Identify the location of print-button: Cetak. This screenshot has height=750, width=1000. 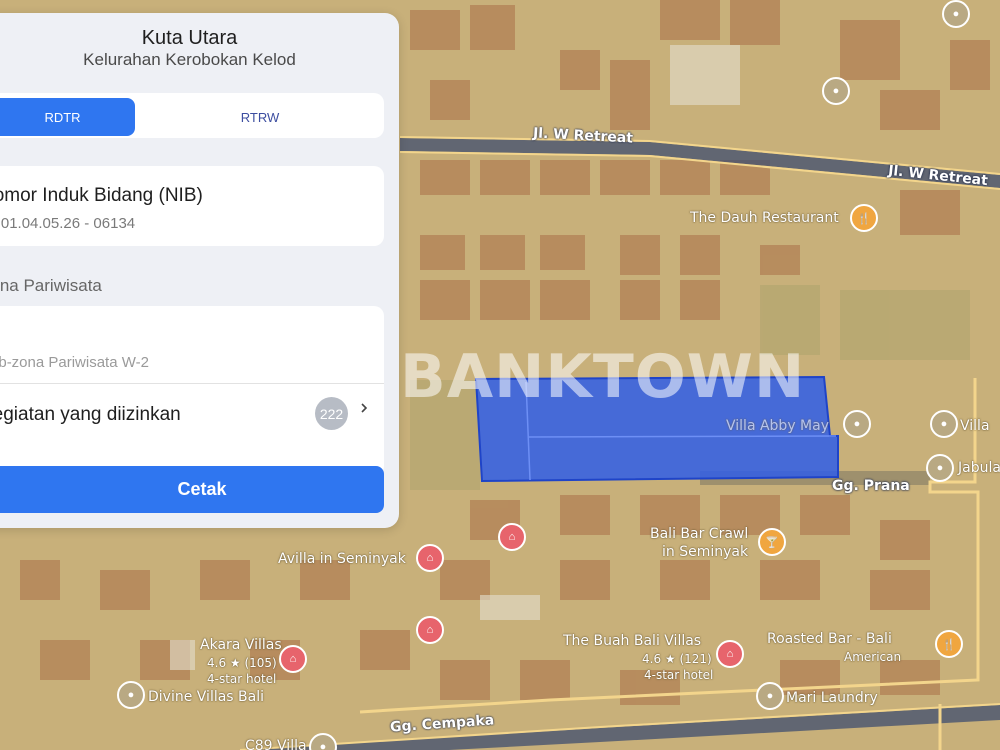
(192, 489).